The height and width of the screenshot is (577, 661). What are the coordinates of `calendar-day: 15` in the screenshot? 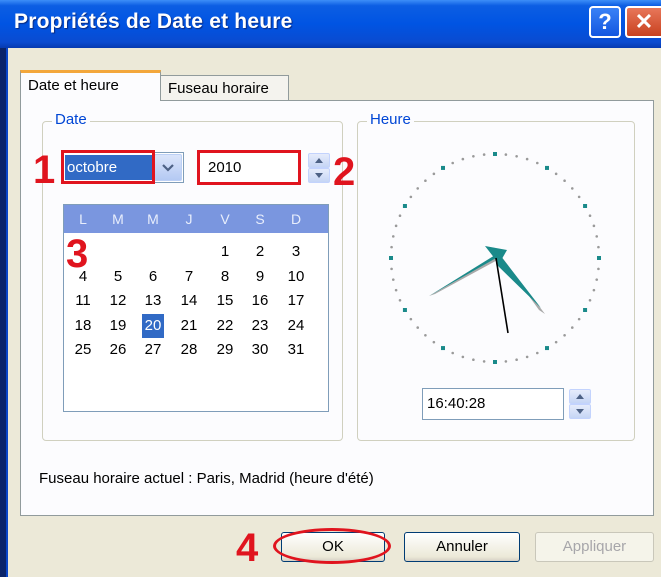 It's located at (225, 301).